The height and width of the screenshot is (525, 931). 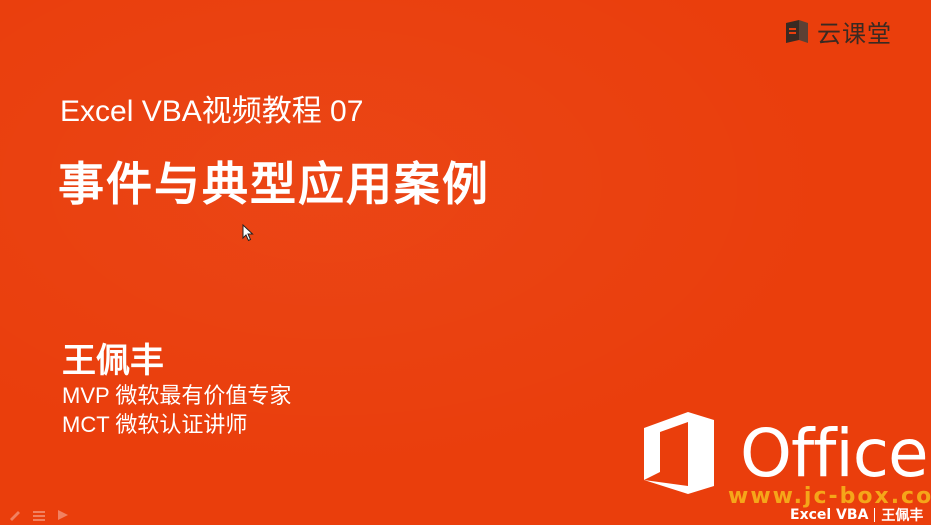 I want to click on next-icon, so click(x=63, y=515).